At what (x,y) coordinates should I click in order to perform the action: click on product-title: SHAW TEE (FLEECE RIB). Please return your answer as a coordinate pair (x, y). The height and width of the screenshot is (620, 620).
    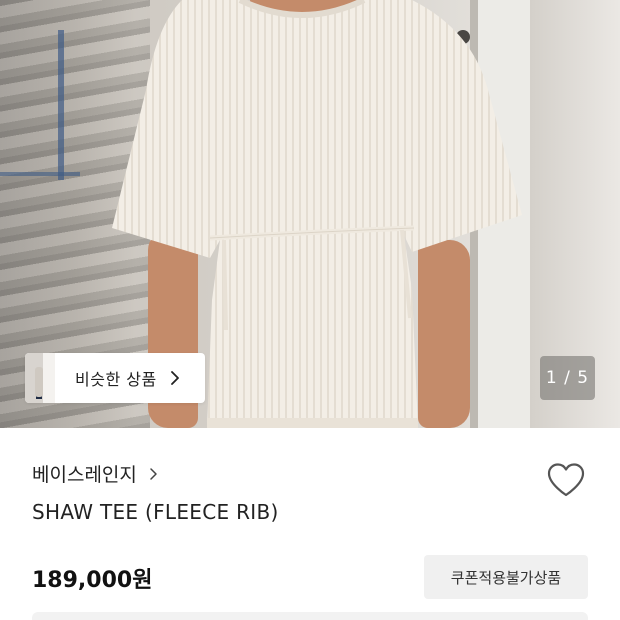
    Looking at the image, I should click on (155, 512).